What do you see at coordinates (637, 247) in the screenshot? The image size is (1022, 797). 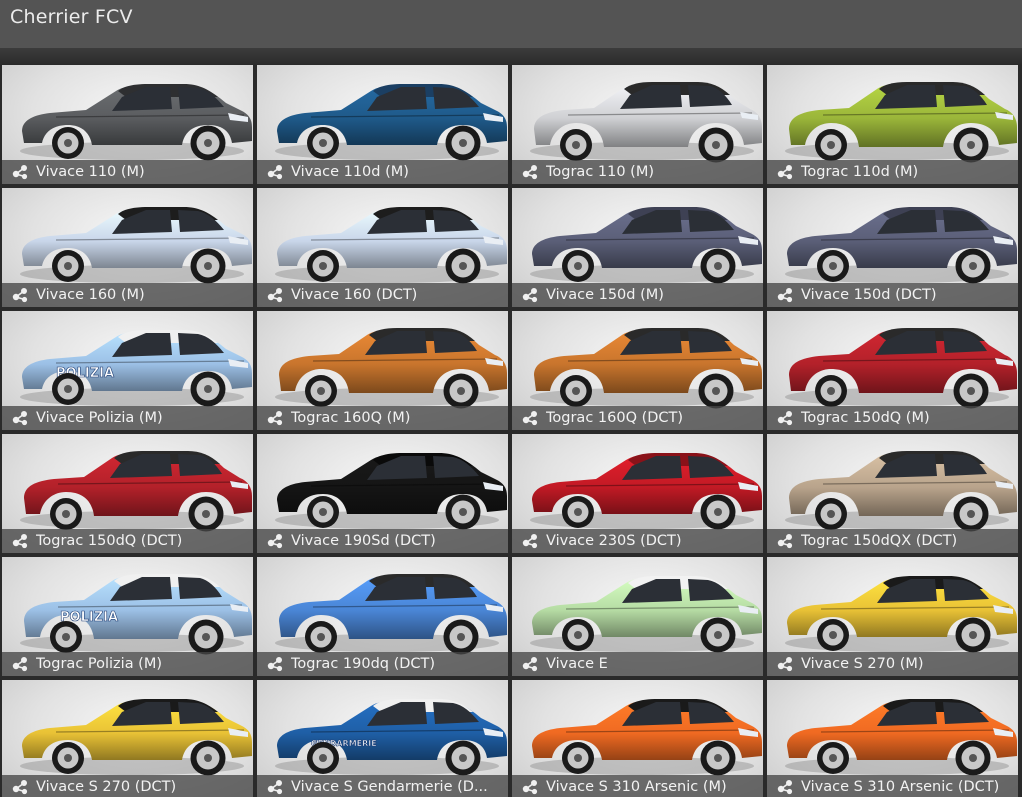 I see `vehicle-config-tile: Vivace 150d (M)` at bounding box center [637, 247].